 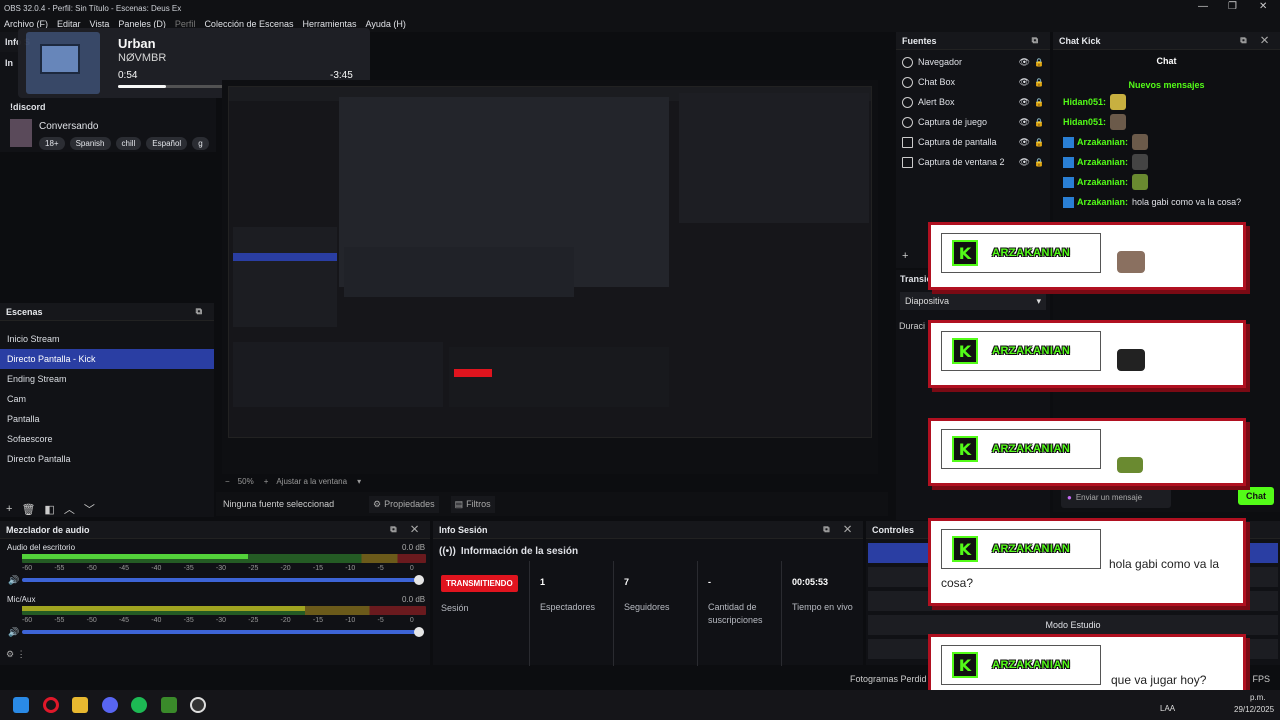 I want to click on monitor-icon, so click(x=907, y=142).